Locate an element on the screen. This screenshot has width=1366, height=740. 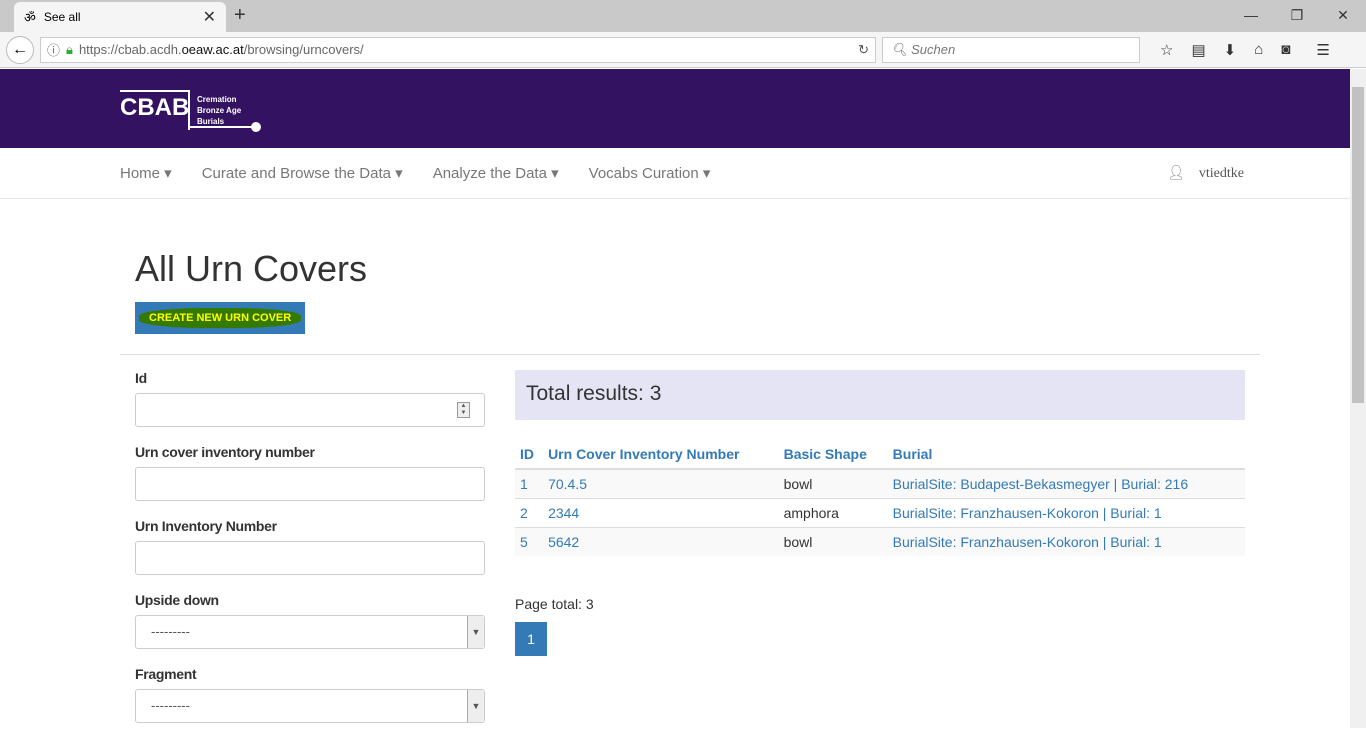
logo-text: CBAB is located at coordinates (155, 107).